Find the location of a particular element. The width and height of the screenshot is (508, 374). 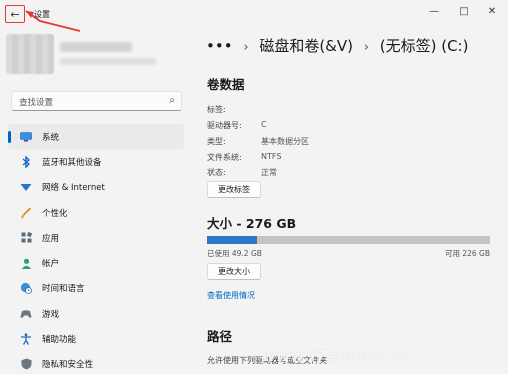

sidebar-item-bluetooth: 蓝牙和其他设备 is located at coordinates (96, 161).